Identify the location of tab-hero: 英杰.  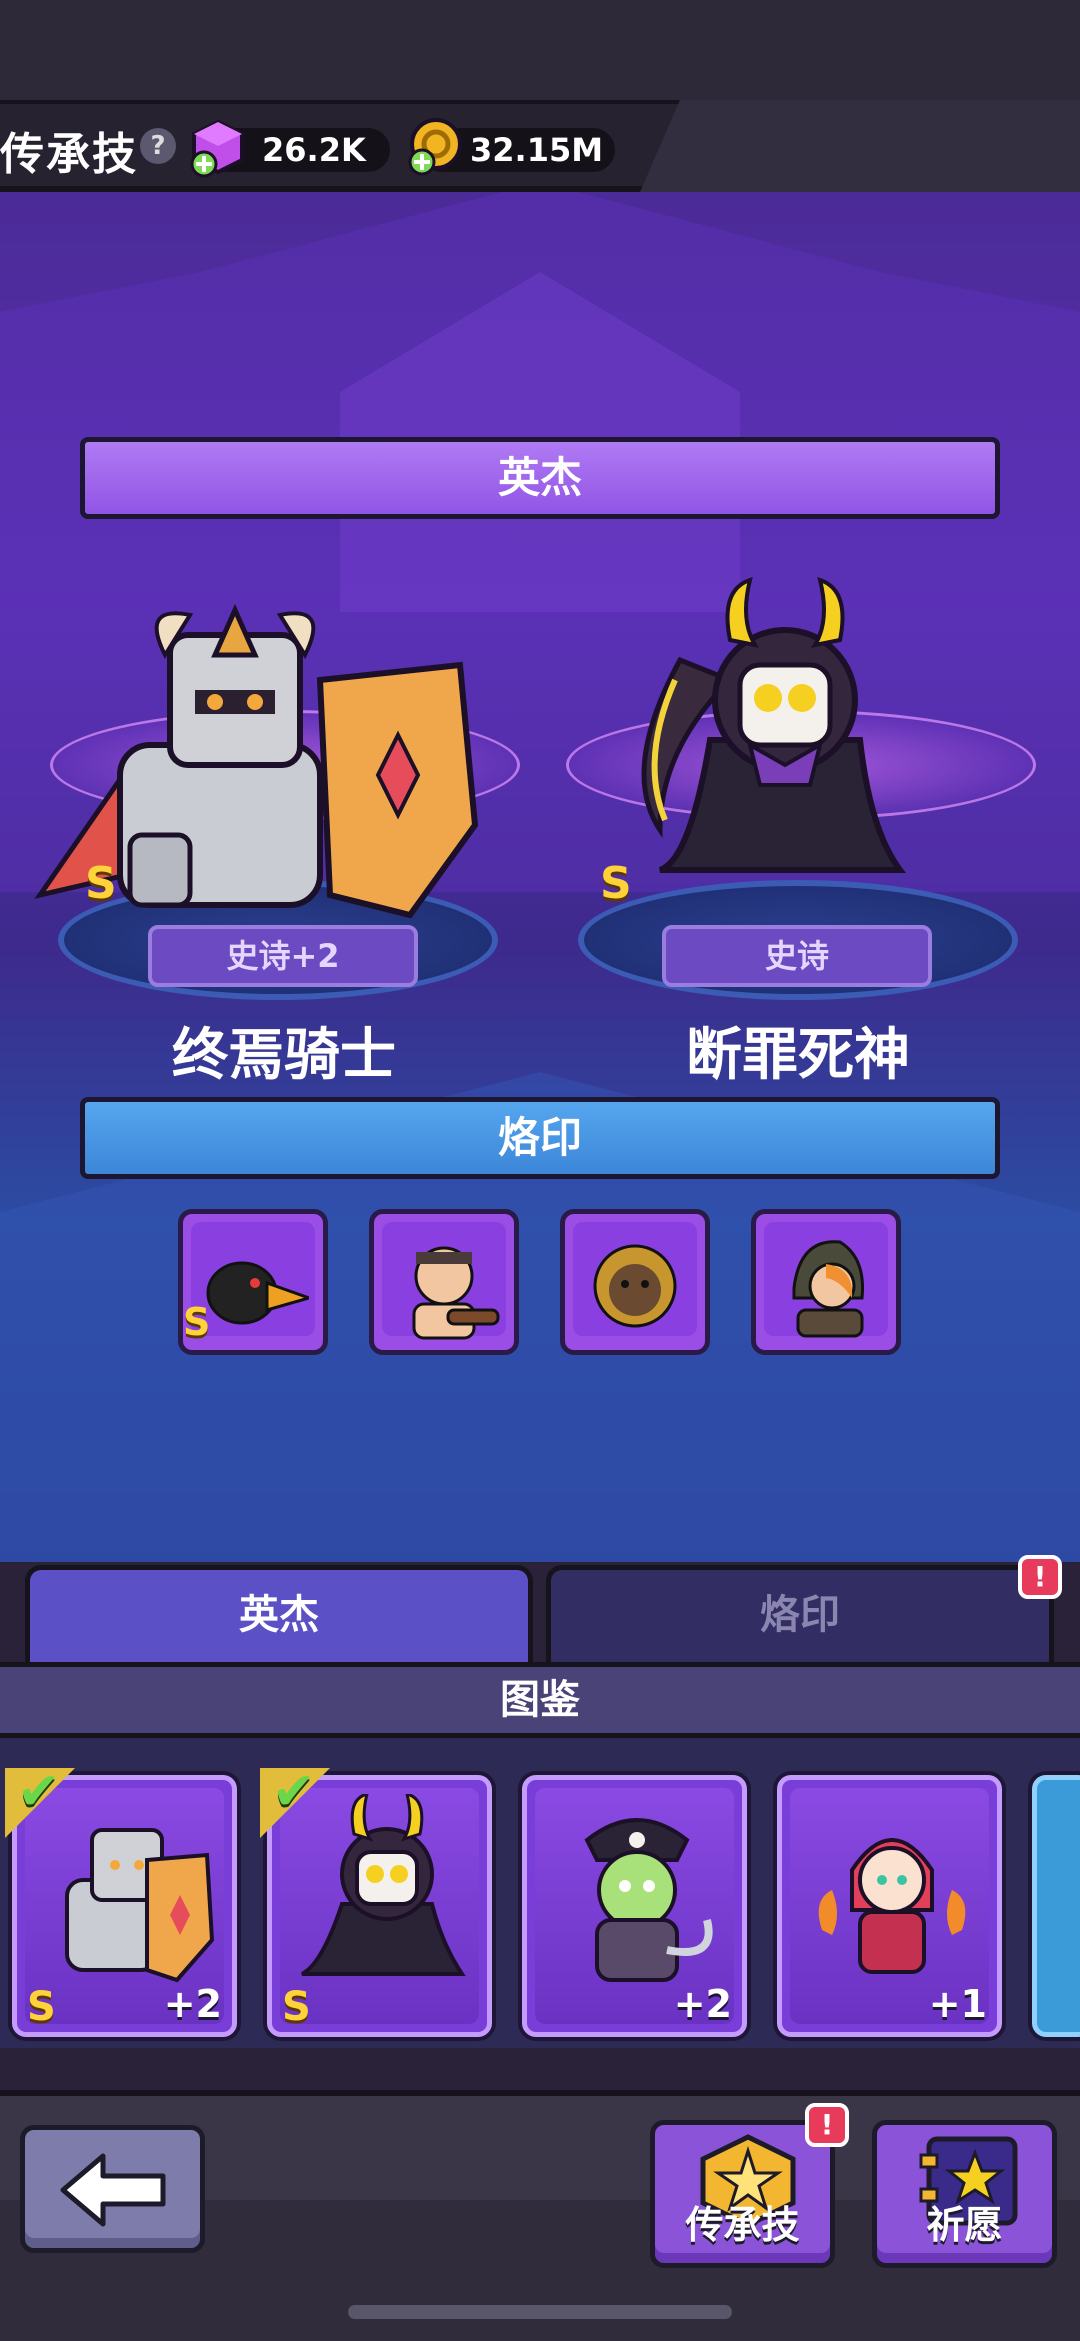
(279, 1615).